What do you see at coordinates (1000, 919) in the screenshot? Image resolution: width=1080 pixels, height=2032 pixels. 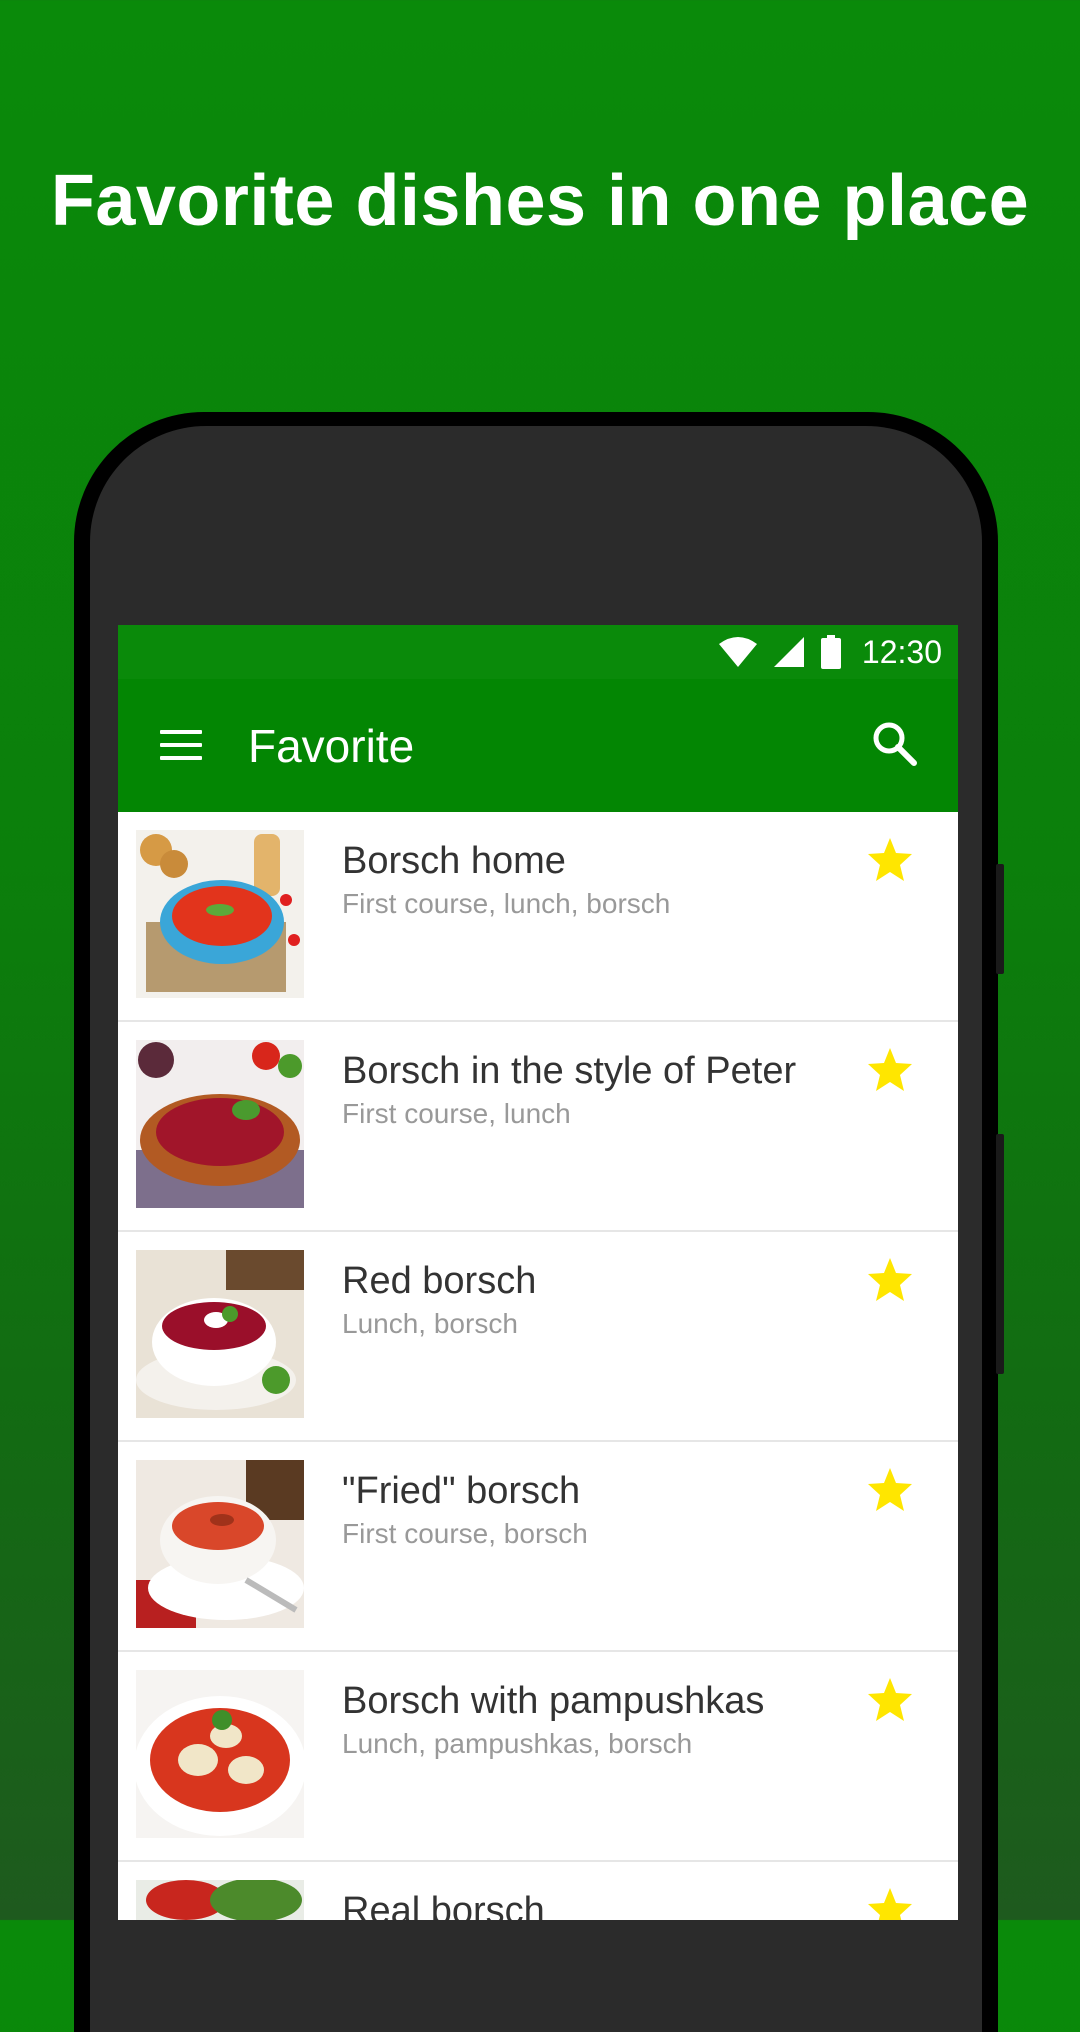 I see `phone-side-button` at bounding box center [1000, 919].